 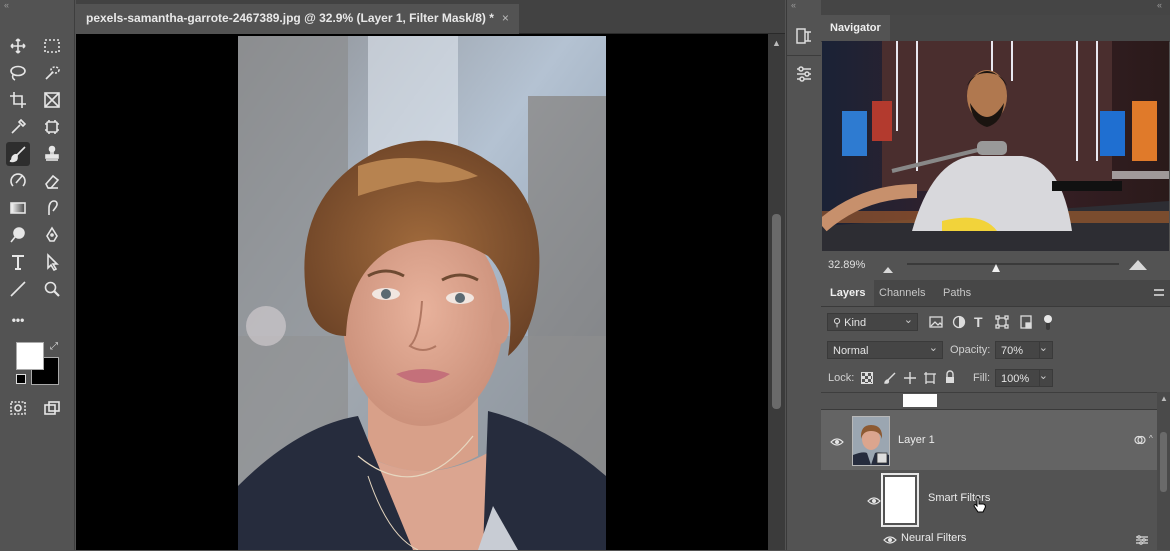 I want to click on move-tool-icon, so click(x=18, y=46).